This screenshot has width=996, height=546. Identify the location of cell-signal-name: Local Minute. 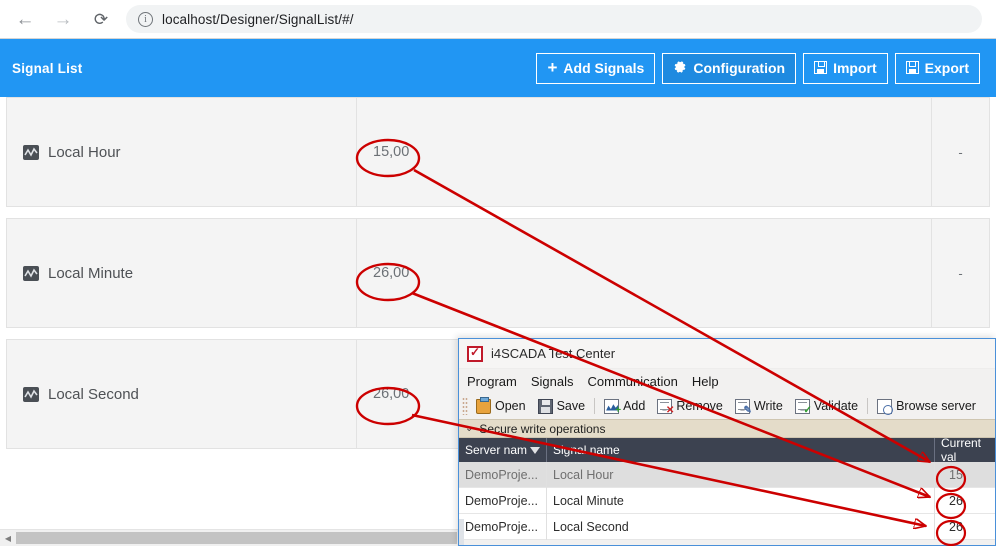
(741, 500).